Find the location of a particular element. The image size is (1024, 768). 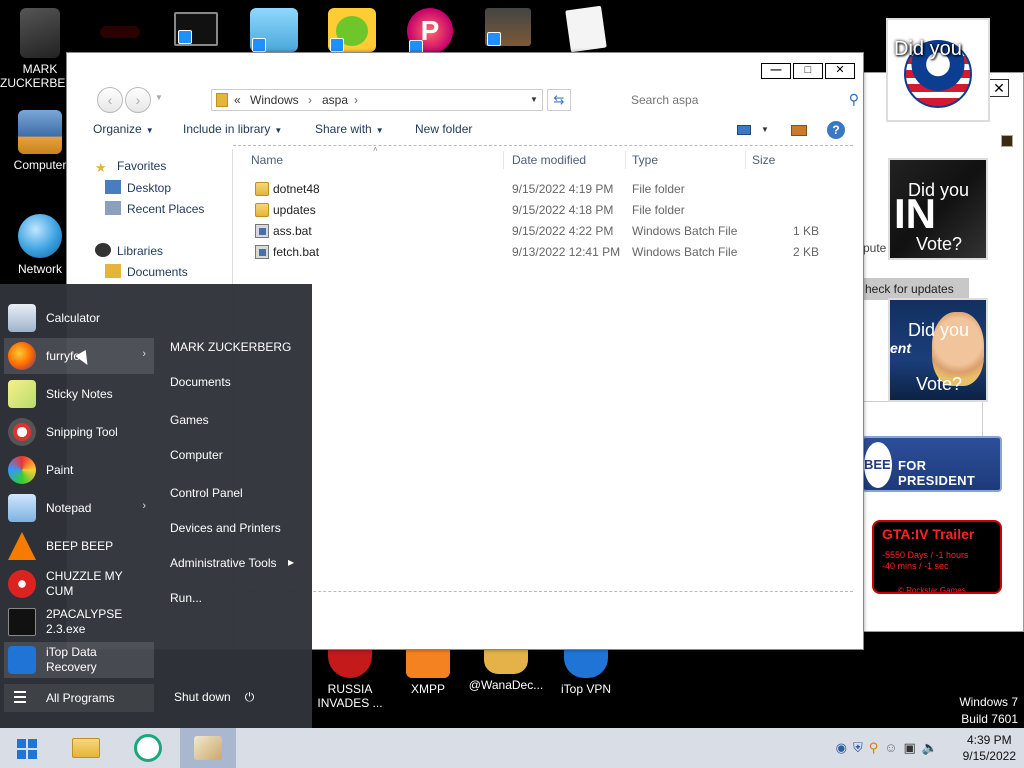

windows-watermark: Windows 7 Build 7601 is located at coordinates (988, 711).